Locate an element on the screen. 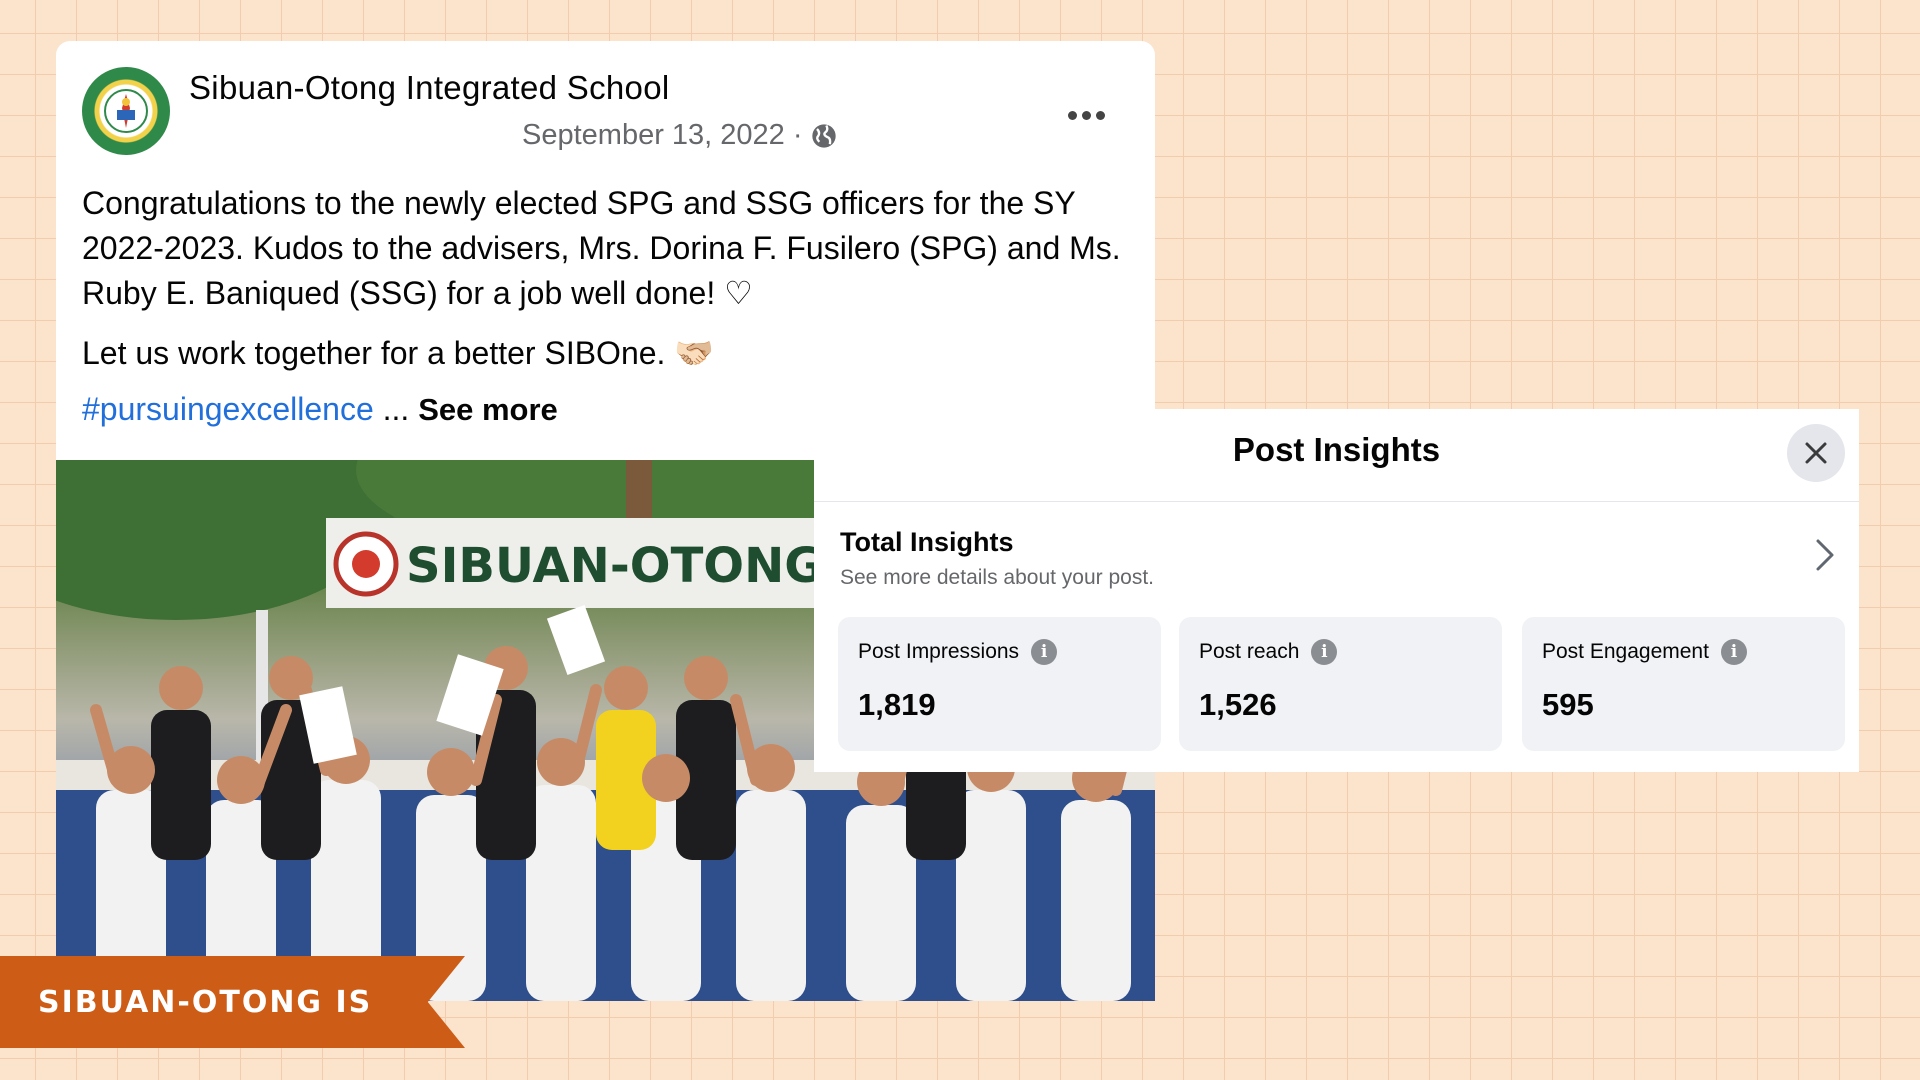  ribbon-banner: SIBUAN-OTONG IS is located at coordinates (232, 1002).